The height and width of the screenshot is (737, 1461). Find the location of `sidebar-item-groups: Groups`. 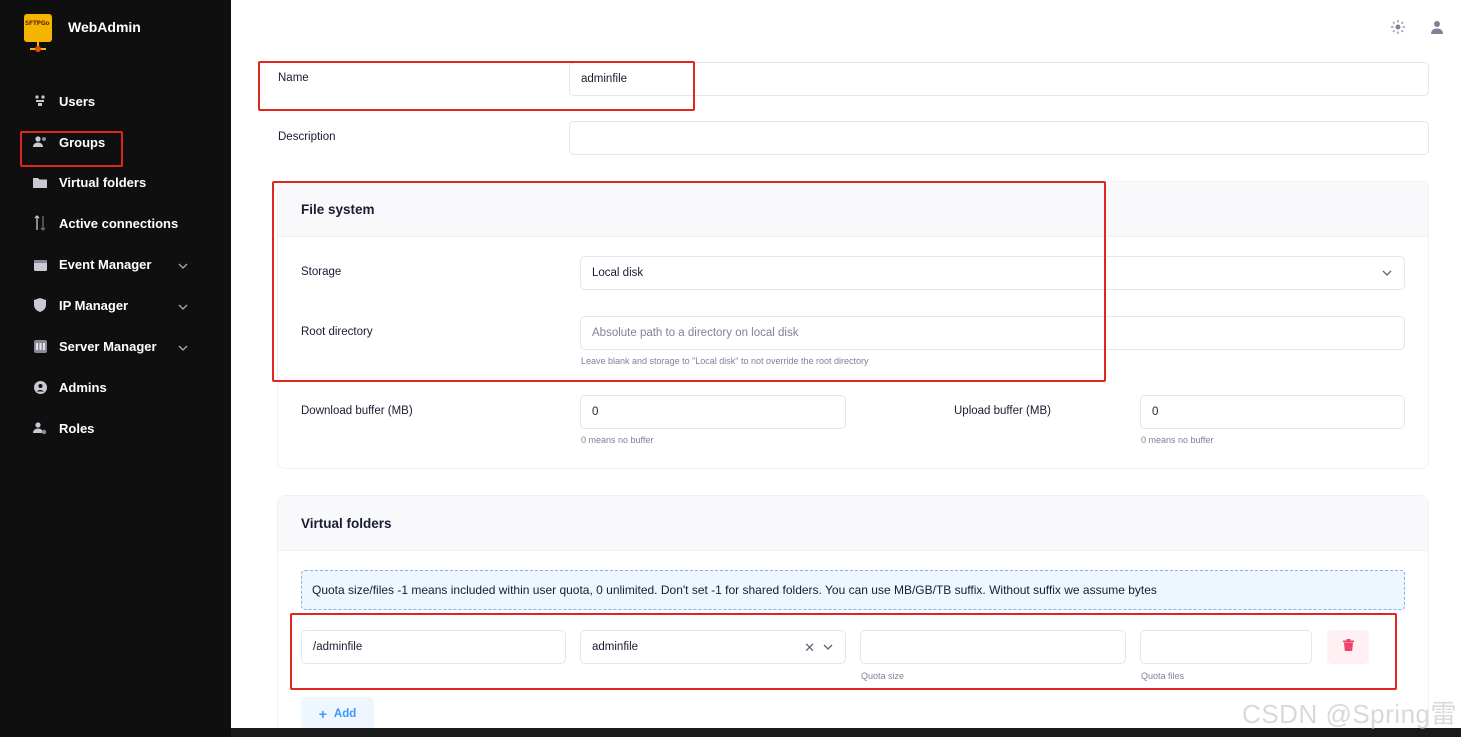

sidebar-item-groups: Groups is located at coordinates (115, 142).